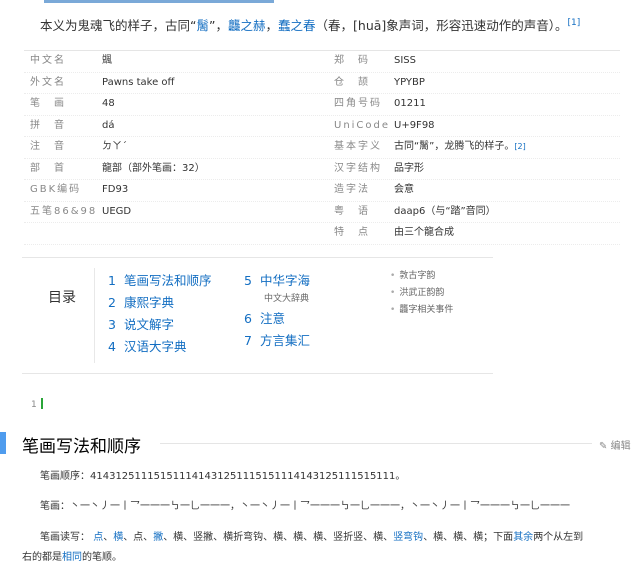  I want to click on info-row: 注 音 ㄉㄚˊ 基本字义 古同“䯾”，龙腾飞的样子。 [2], so click(322, 148).